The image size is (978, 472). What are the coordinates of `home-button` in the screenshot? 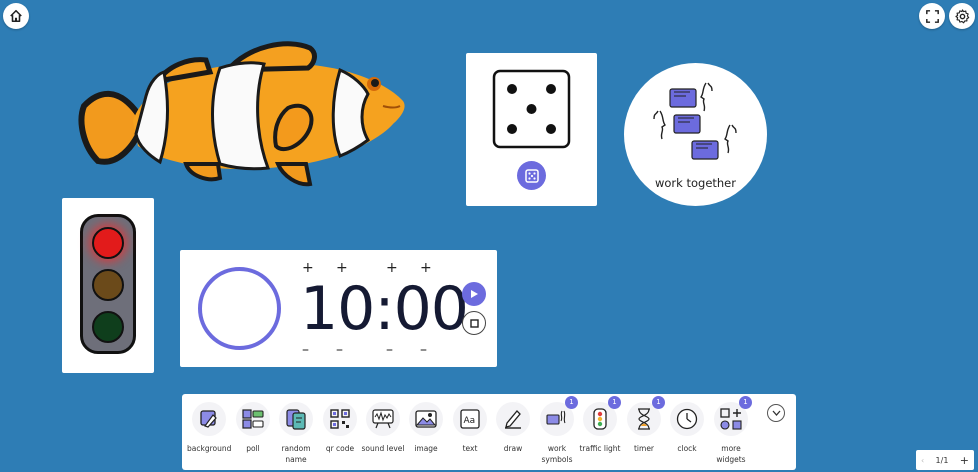 It's located at (16, 16).